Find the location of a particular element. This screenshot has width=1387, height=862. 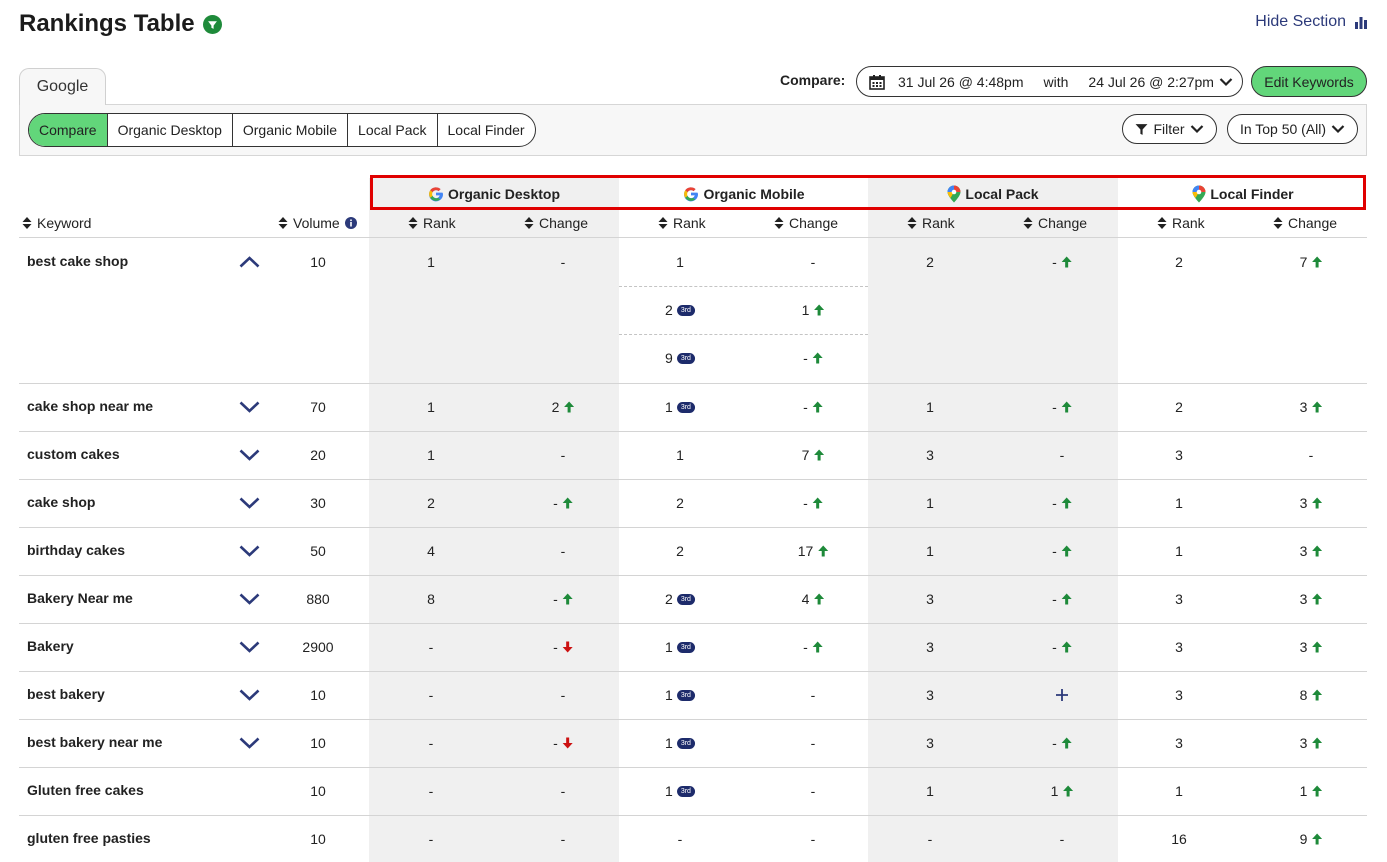

rank-cell: - is located at coordinates (431, 743).